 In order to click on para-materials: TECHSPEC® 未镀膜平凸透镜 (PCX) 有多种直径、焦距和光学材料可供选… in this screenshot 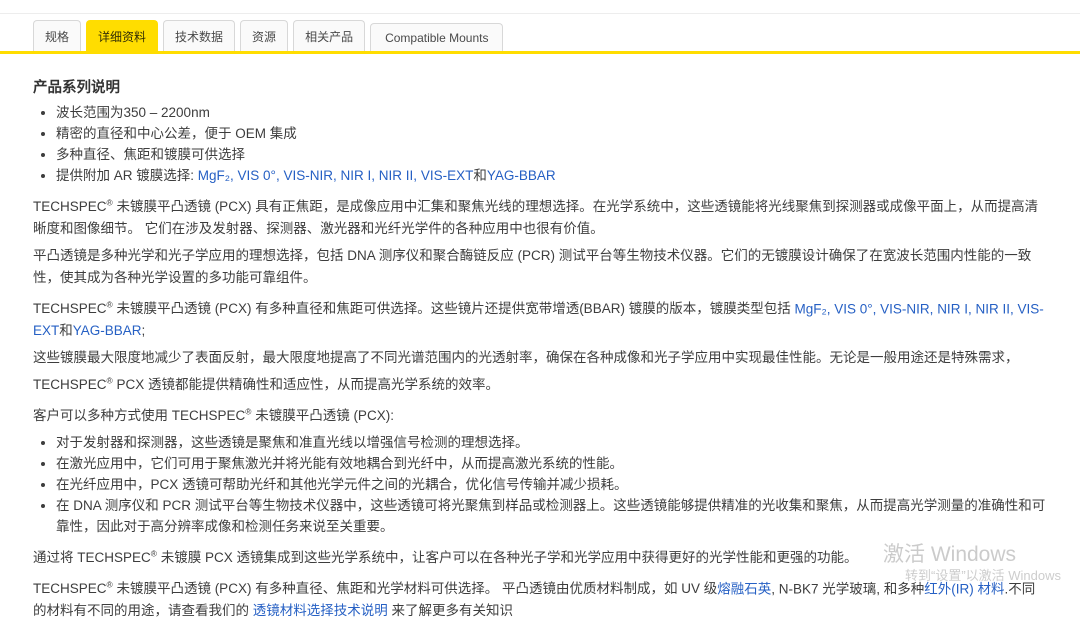, I will do `click(540, 598)`.